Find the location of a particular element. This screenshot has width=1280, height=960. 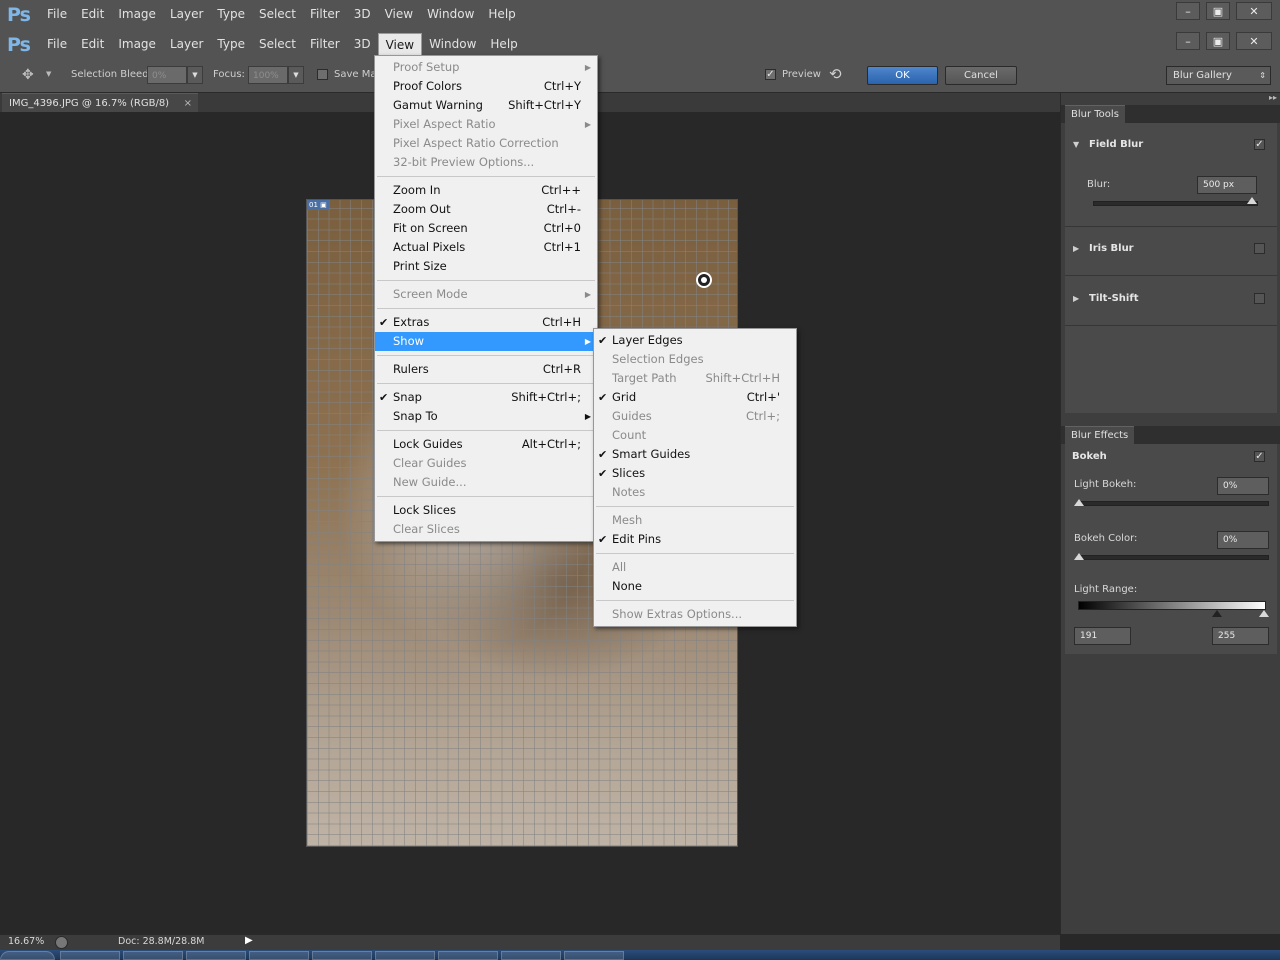

restore-button: ▣ is located at coordinates (1218, 11).